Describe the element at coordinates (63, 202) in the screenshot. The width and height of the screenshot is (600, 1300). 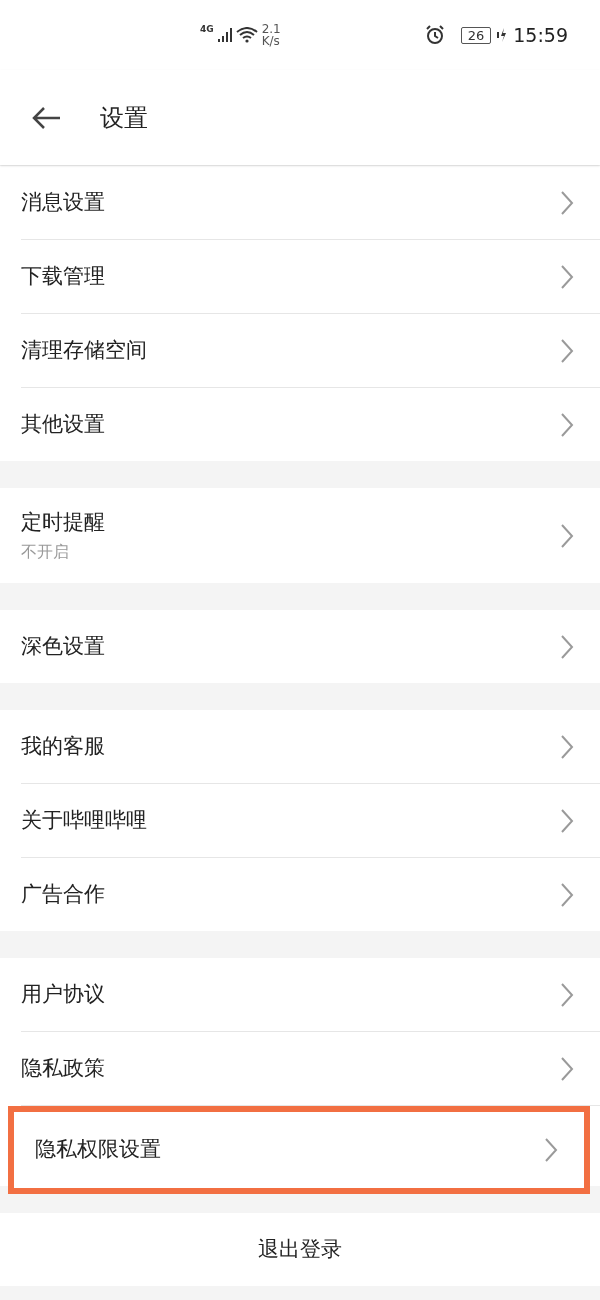
I see `item-label: 消息设置` at that location.